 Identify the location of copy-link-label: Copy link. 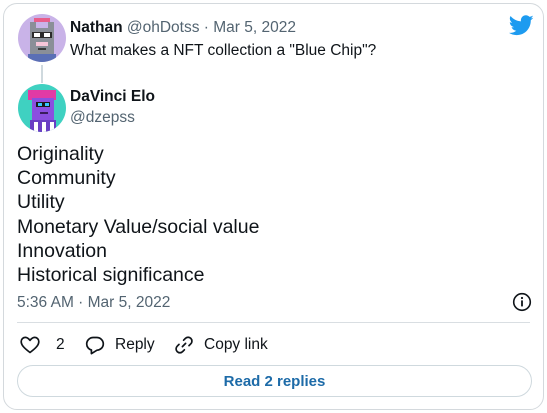
(236, 344).